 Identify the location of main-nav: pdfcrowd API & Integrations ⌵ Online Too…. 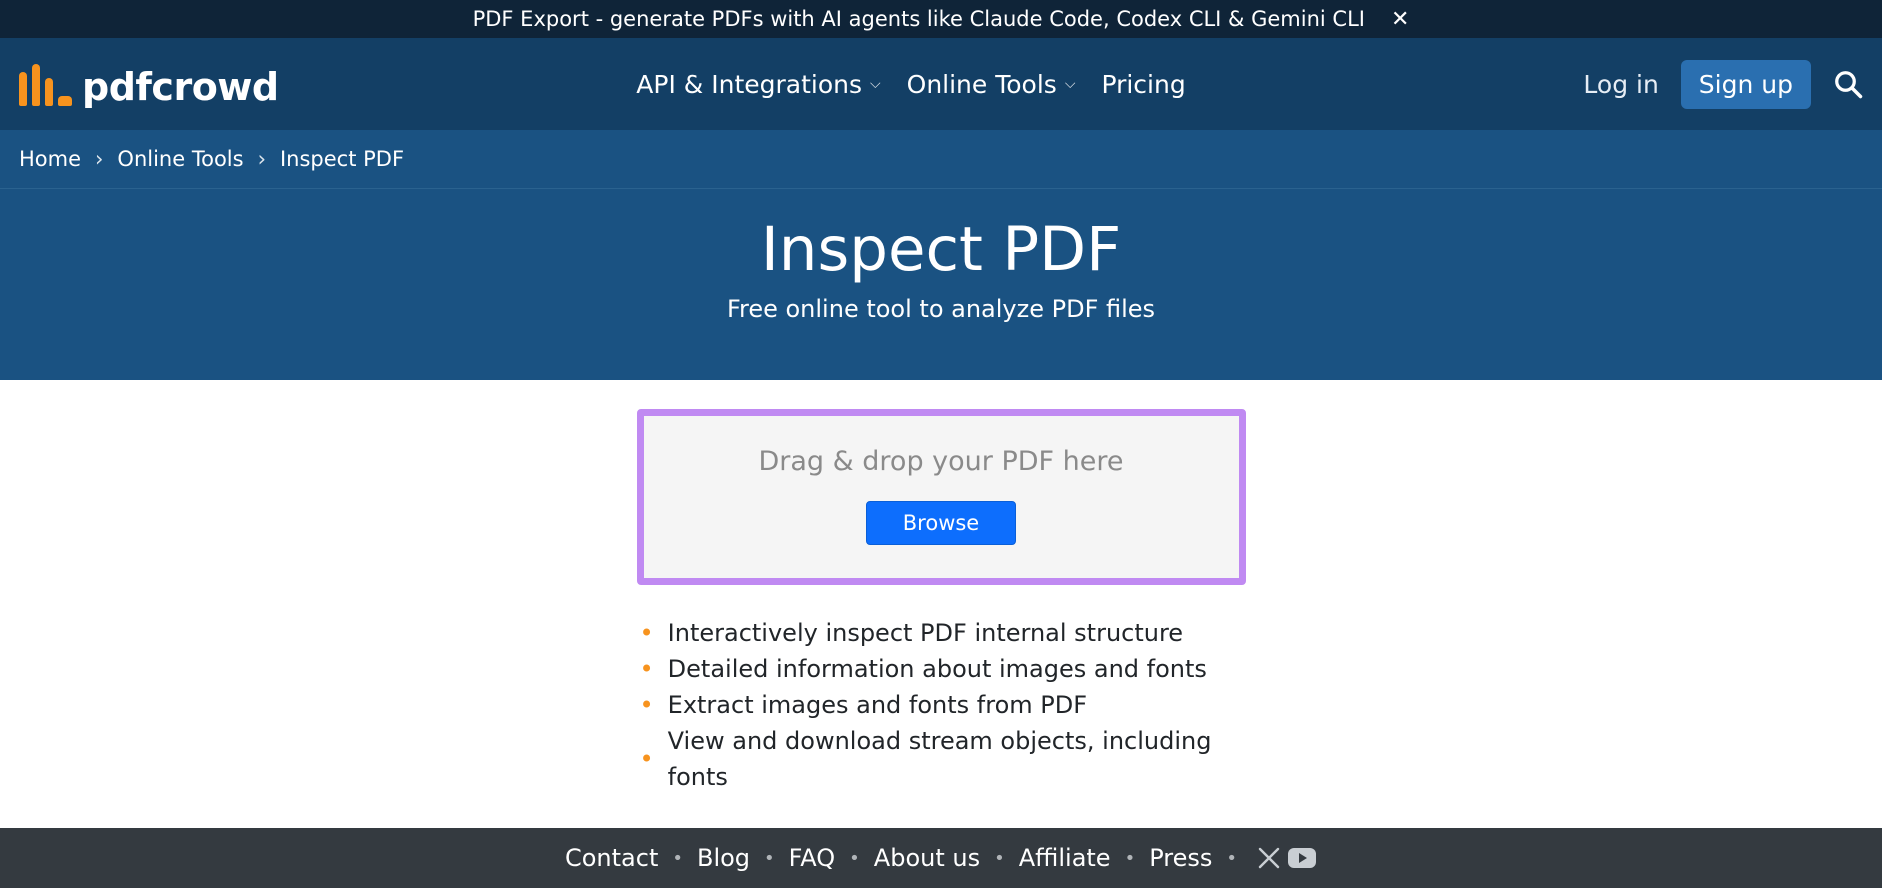
(941, 84).